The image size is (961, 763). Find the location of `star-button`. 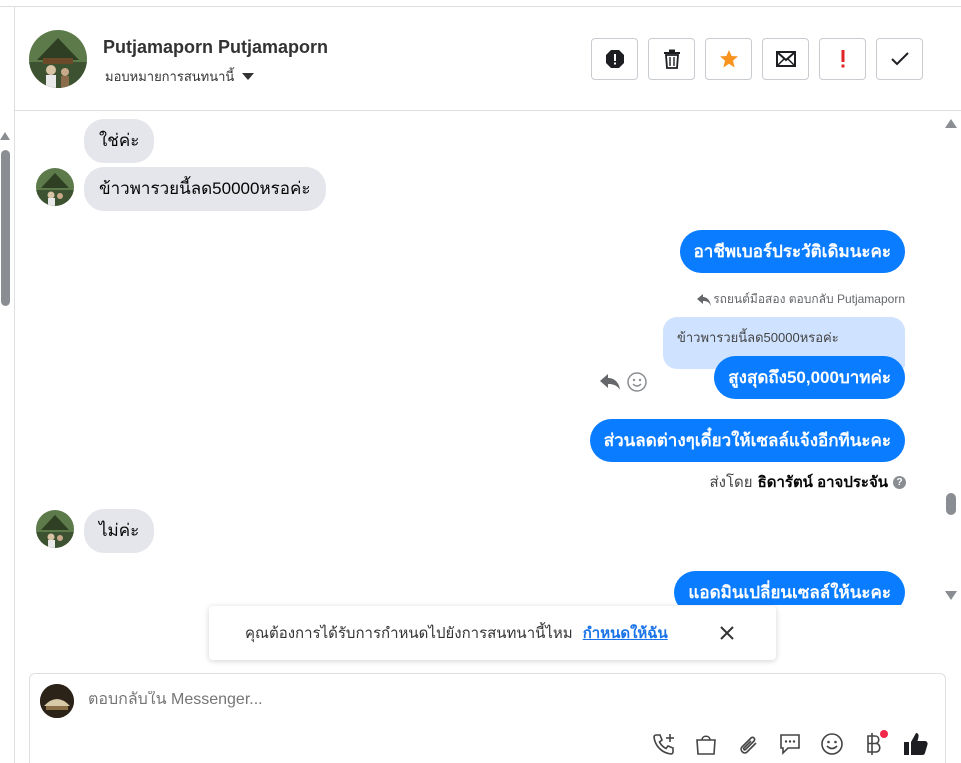

star-button is located at coordinates (728, 59).